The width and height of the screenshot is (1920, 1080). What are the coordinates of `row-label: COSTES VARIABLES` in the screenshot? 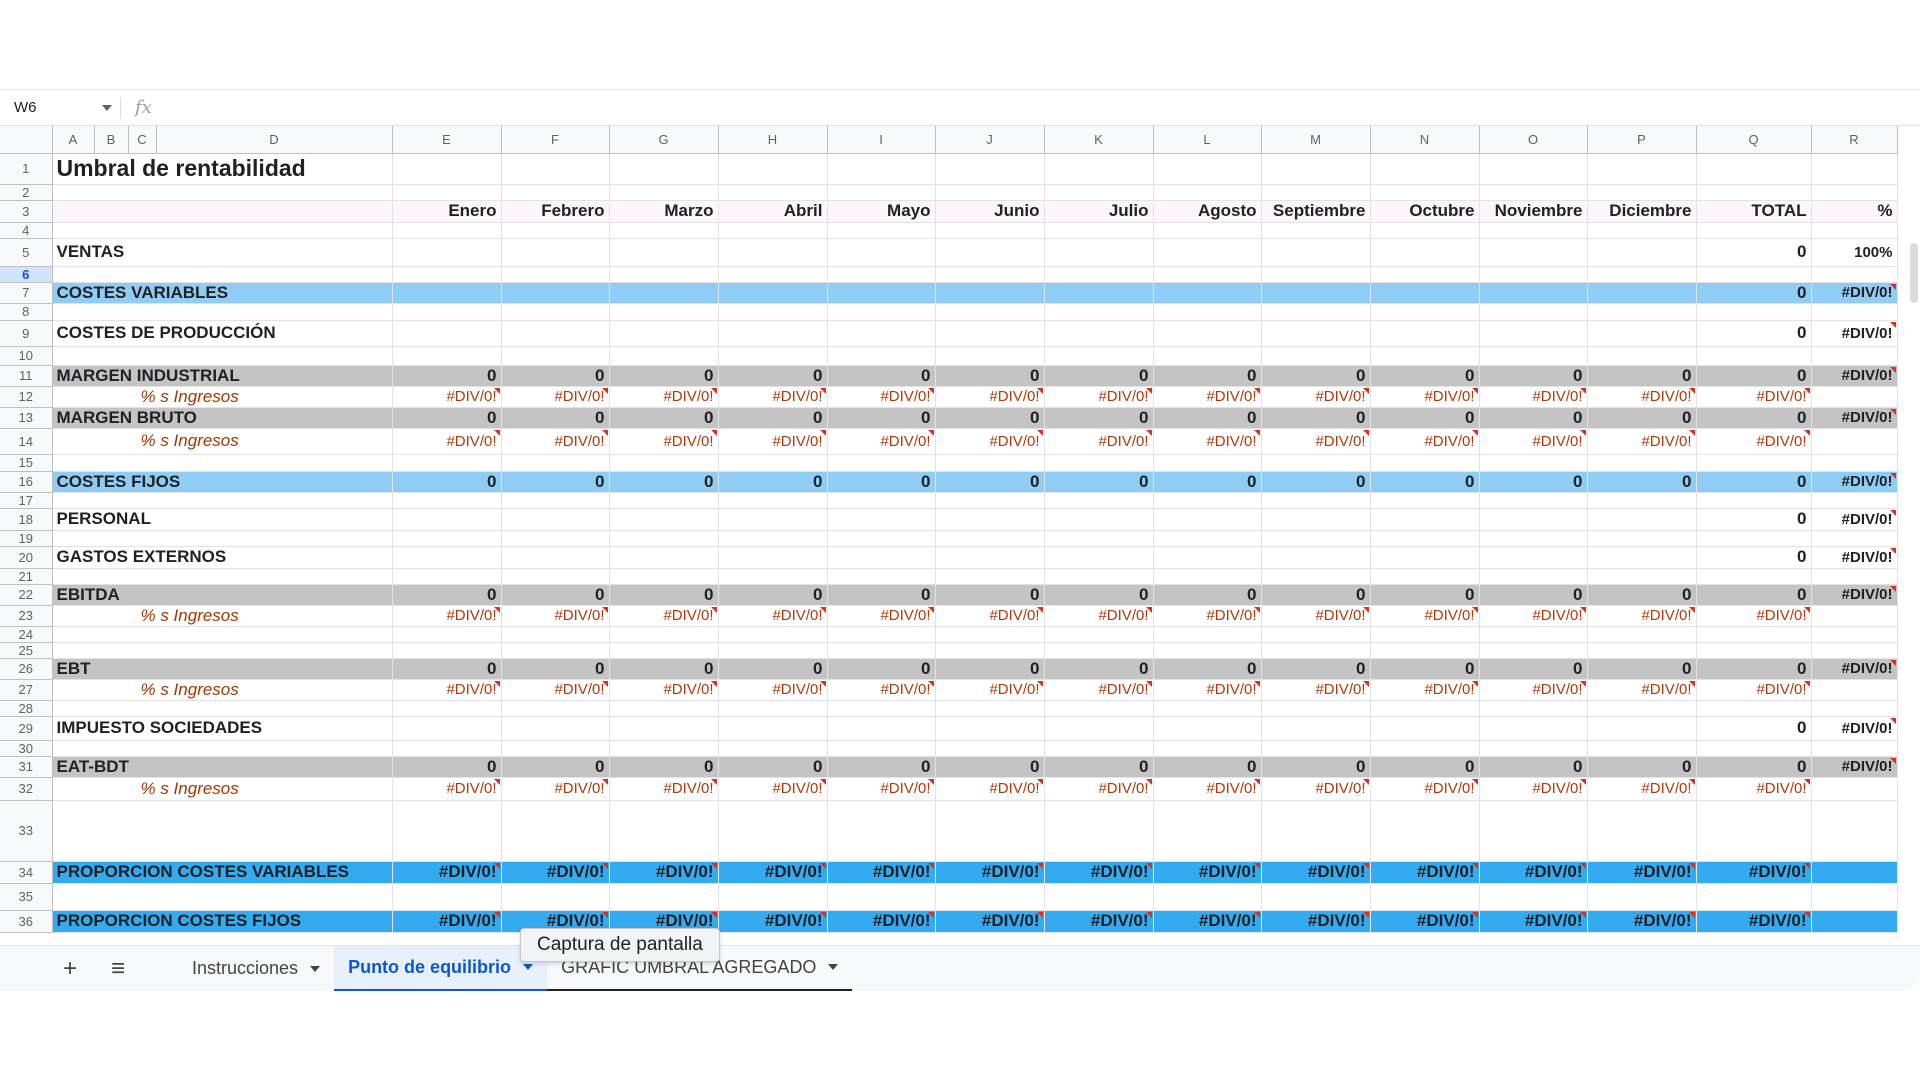 It's located at (222, 293).